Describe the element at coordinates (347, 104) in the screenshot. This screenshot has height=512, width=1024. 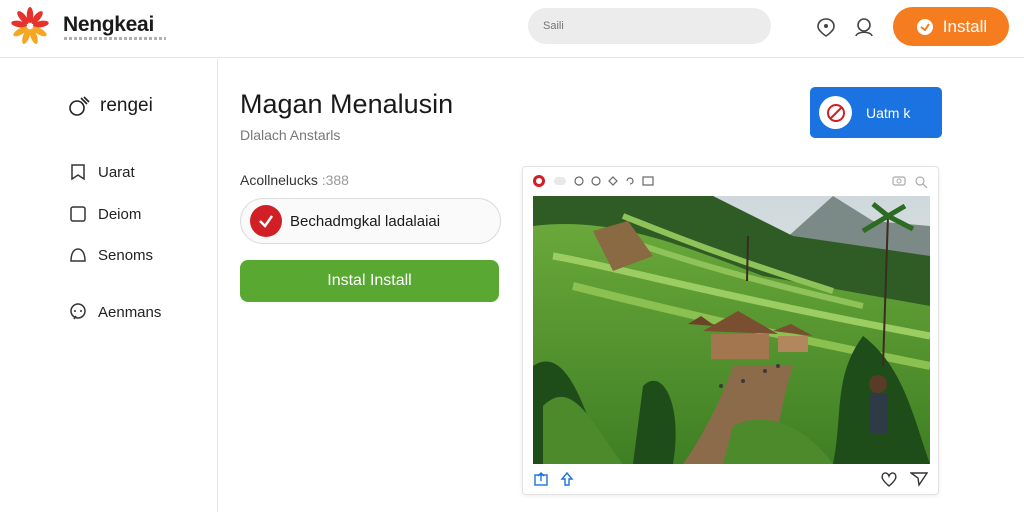
I see `page-title: Magan Menalusin` at that location.